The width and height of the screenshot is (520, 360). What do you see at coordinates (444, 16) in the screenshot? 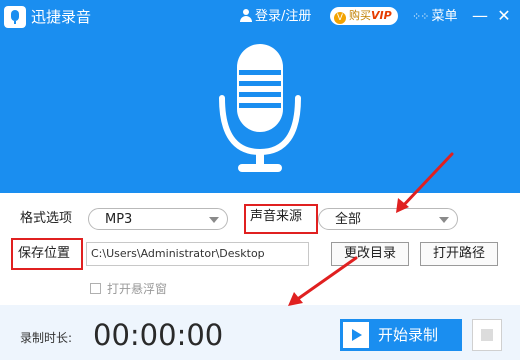
I see `menu-label: 菜单` at bounding box center [444, 16].